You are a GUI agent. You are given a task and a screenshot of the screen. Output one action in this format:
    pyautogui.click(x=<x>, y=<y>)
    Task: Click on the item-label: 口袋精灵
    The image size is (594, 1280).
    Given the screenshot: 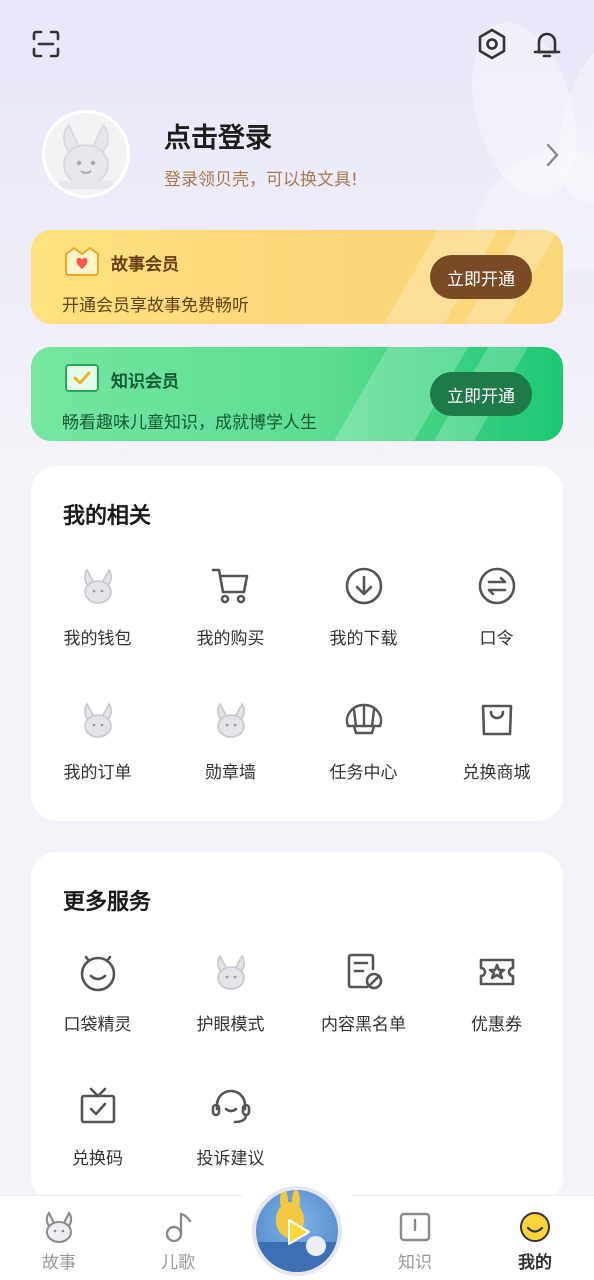 What is the action you would take?
    pyautogui.click(x=97, y=1025)
    